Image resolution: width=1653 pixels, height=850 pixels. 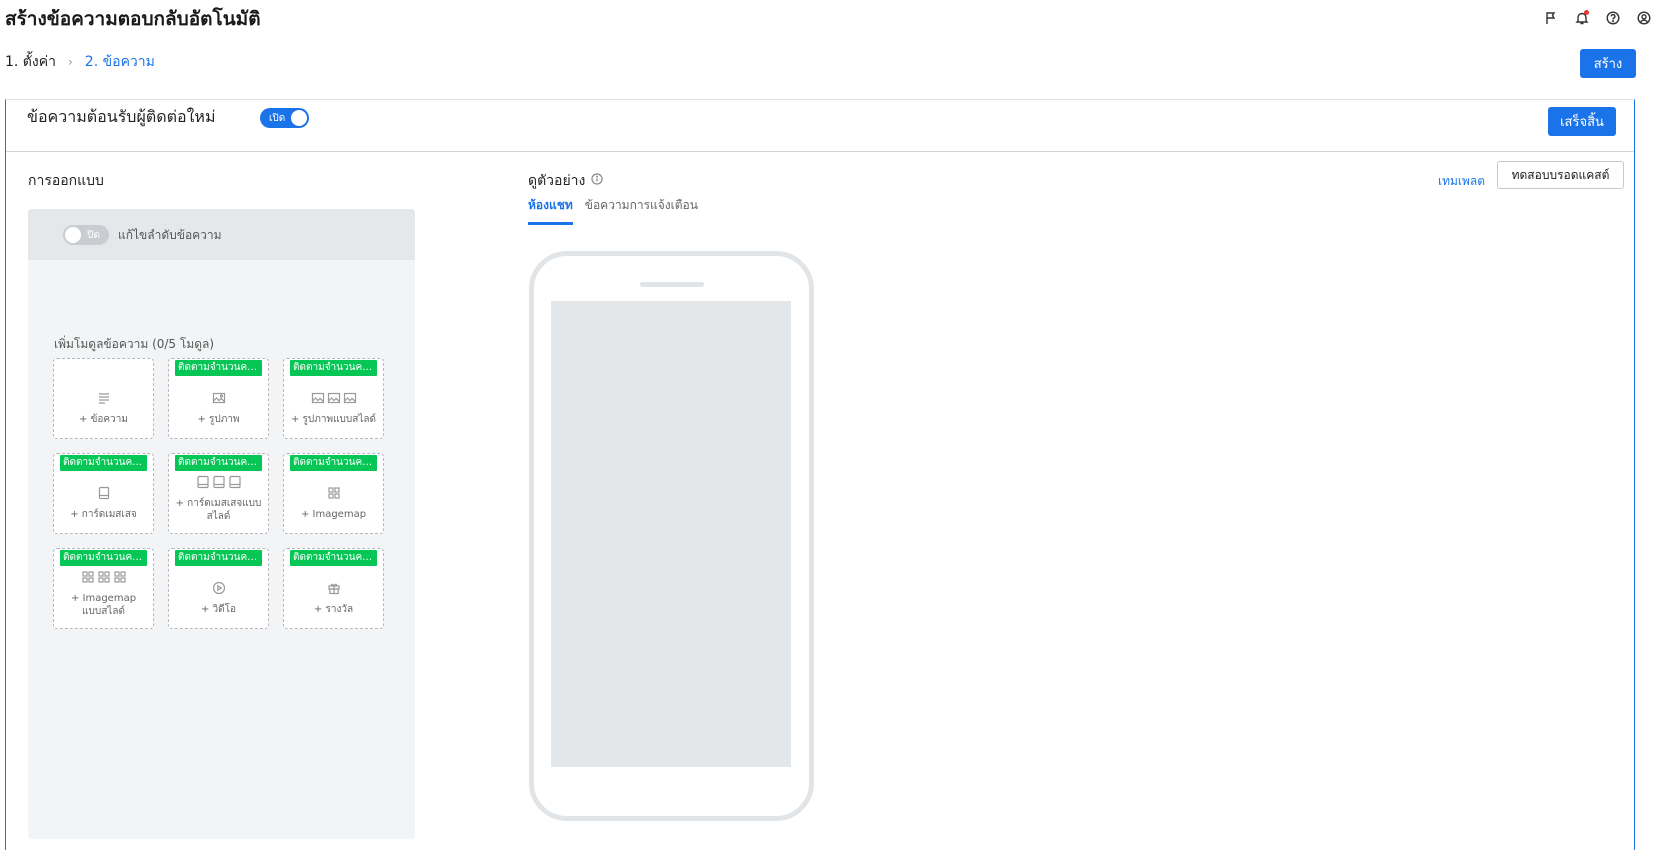 What do you see at coordinates (672, 284) in the screenshot?
I see `phone-speaker` at bounding box center [672, 284].